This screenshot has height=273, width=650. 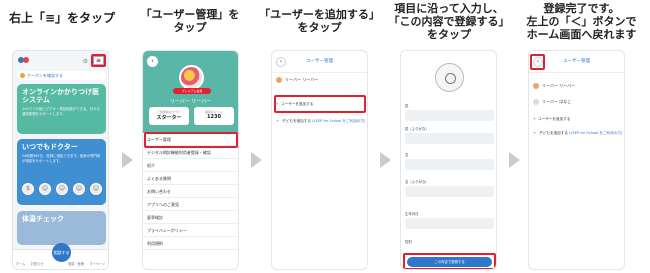 I want to click on field-label-gender: 性別, so click(x=408, y=242).